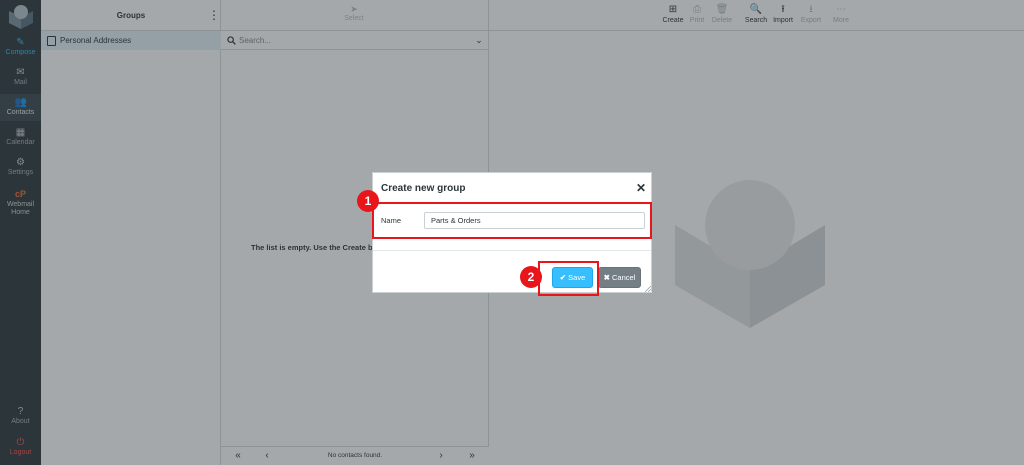 The height and width of the screenshot is (465, 1024). I want to click on close-icon: ✖, so click(606, 277).